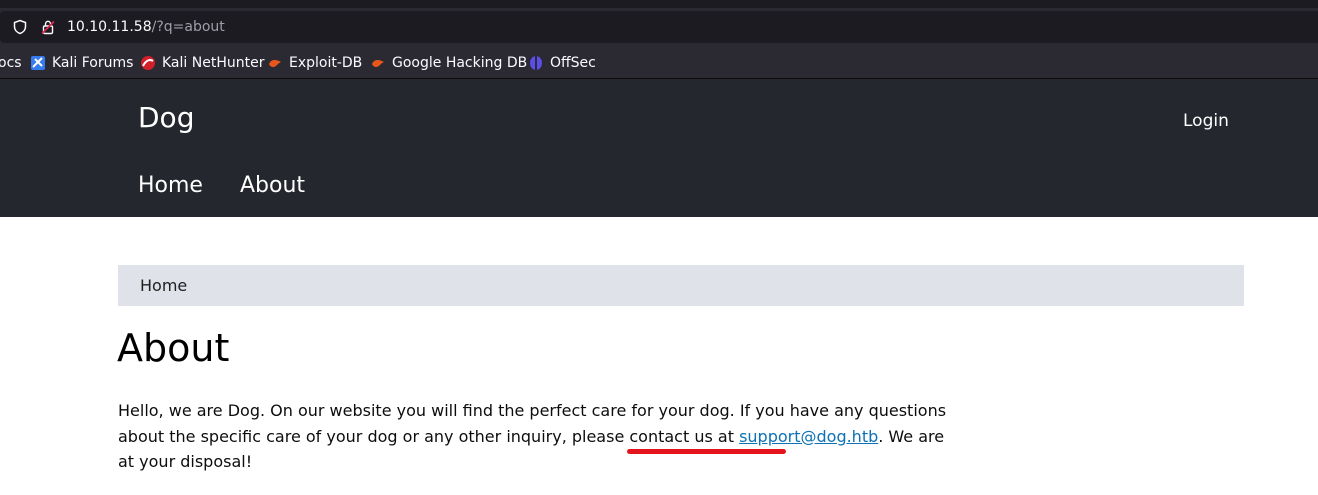 Image resolution: width=1318 pixels, height=495 pixels. Describe the element at coordinates (536, 63) in the screenshot. I see `offsec-icon` at that location.